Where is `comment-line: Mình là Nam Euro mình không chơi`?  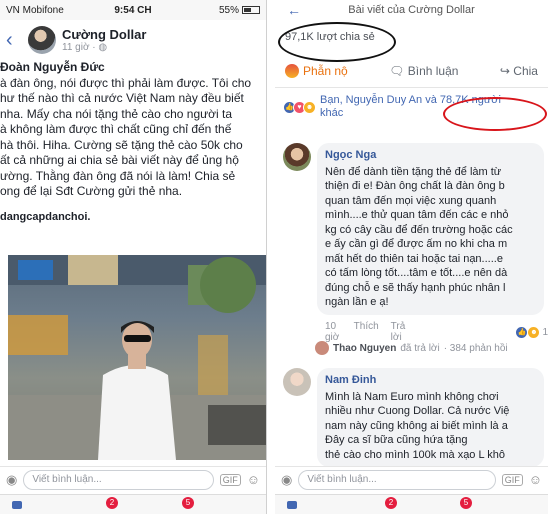
comment-line: Mình là Nam Euro mình không chơi is located at coordinates (412, 396).